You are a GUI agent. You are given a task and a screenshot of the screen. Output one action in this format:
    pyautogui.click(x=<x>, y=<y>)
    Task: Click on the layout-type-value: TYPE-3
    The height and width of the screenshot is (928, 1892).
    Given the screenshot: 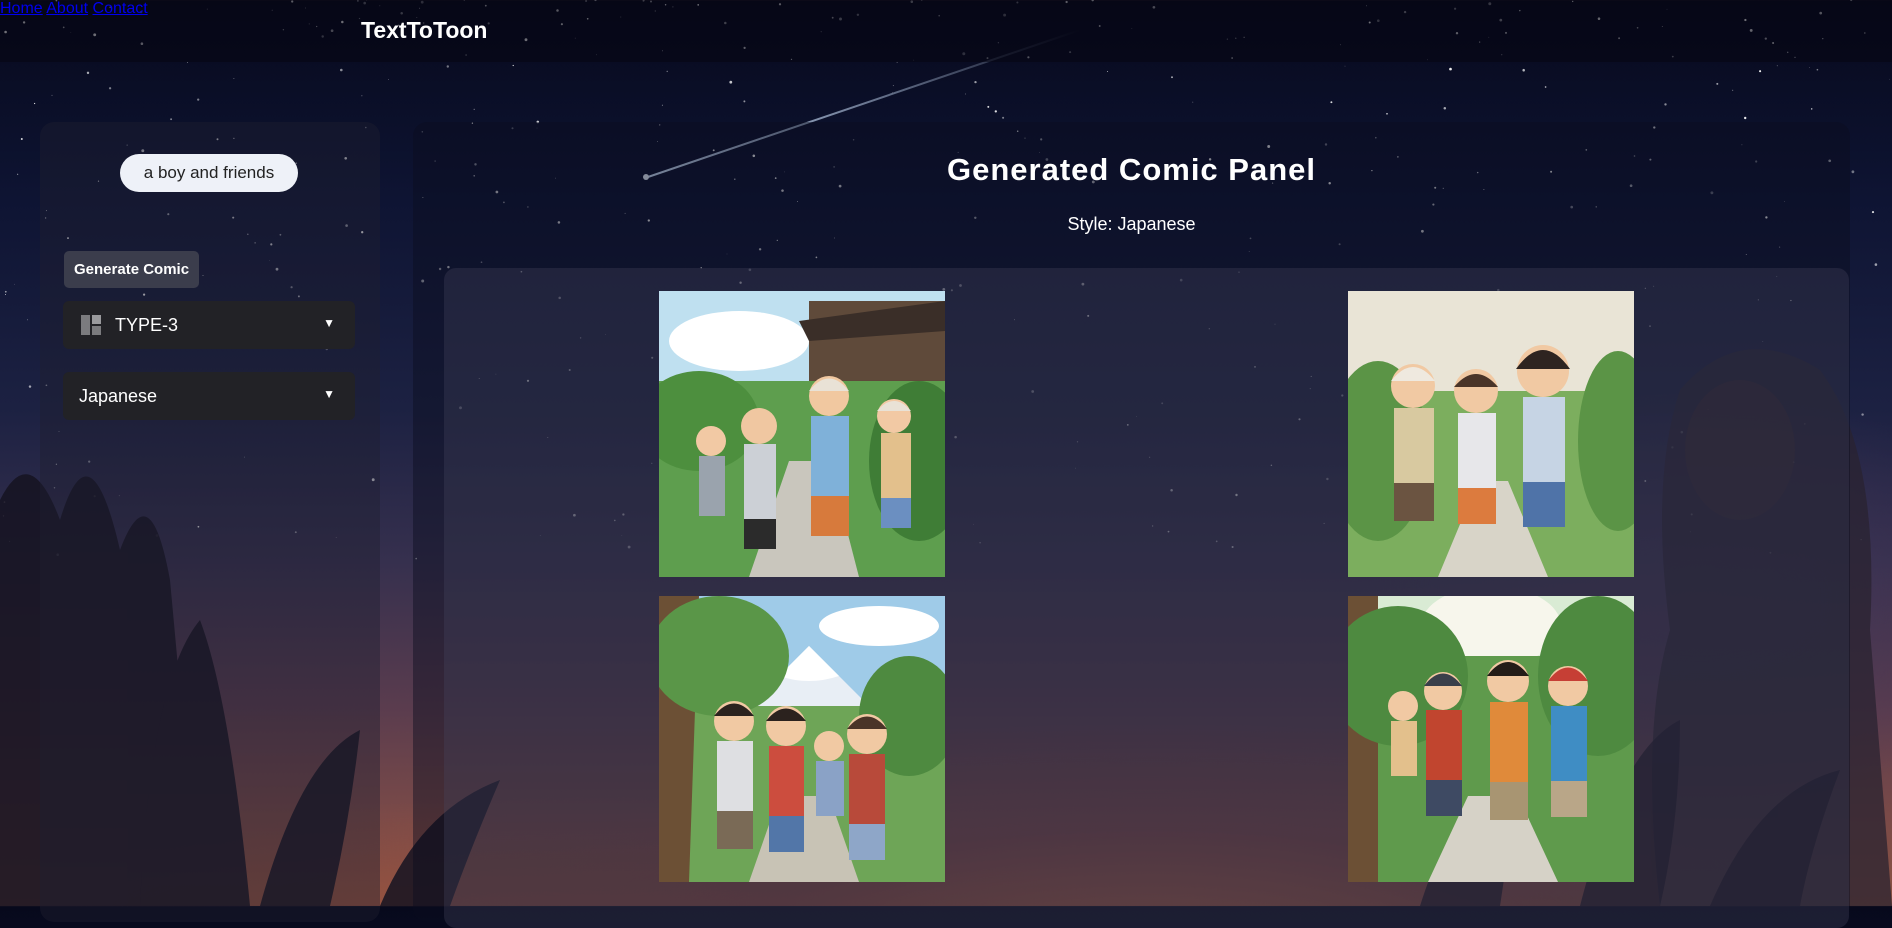 What is the action you would take?
    pyautogui.click(x=147, y=325)
    